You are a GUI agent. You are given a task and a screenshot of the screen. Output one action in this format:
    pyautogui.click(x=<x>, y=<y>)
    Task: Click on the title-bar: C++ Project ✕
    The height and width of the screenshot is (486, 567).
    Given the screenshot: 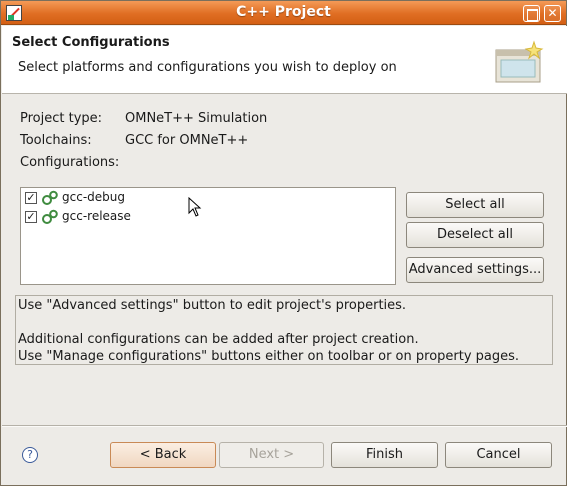 What is the action you would take?
    pyautogui.click(x=283, y=13)
    